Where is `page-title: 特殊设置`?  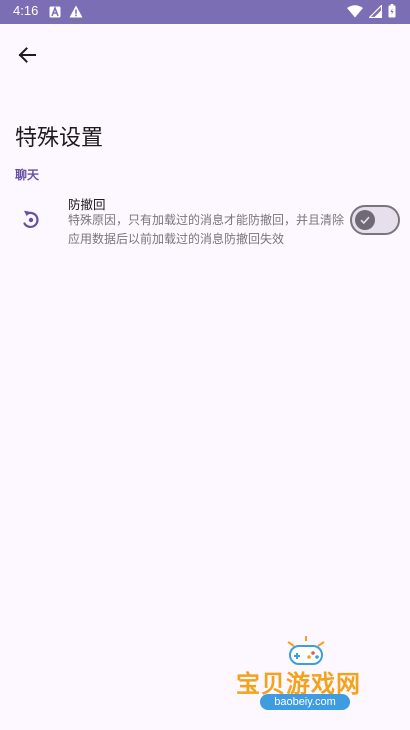
page-title: 特殊设置 is located at coordinates (59, 138).